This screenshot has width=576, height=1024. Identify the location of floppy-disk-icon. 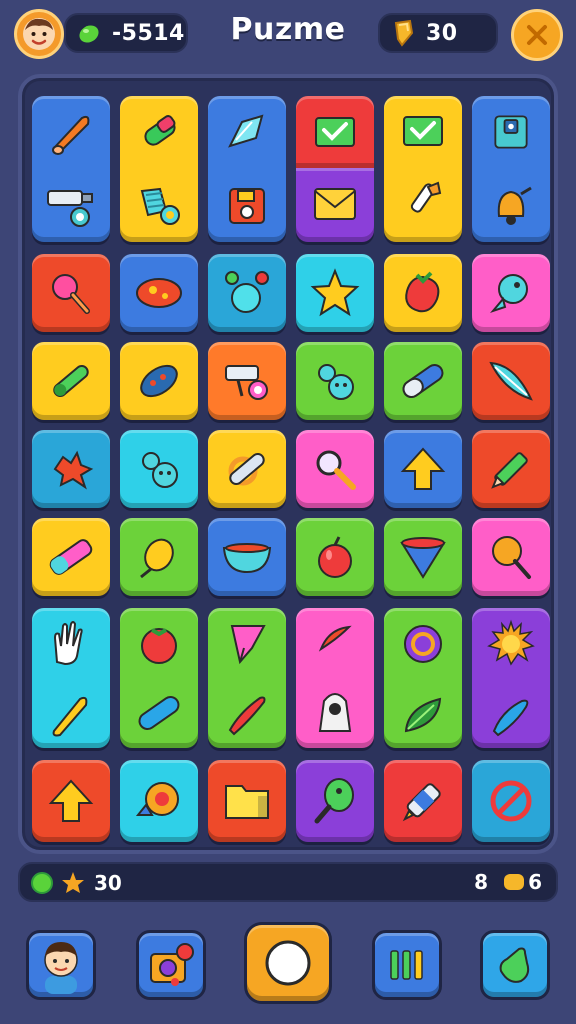
(247, 205).